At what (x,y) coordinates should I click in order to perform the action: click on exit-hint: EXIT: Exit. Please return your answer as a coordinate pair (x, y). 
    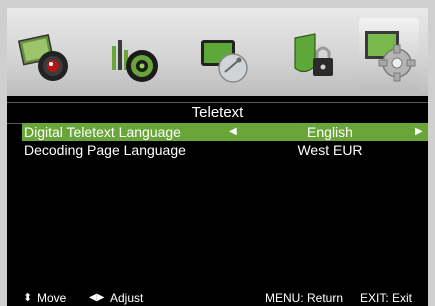
    Looking at the image, I should click on (386, 298).